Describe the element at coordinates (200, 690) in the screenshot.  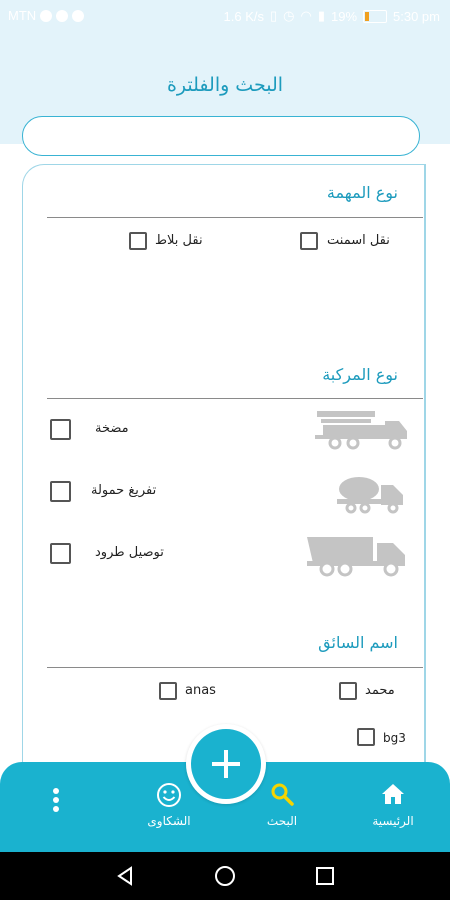
I see `option-label-driver-anas: anas` at that location.